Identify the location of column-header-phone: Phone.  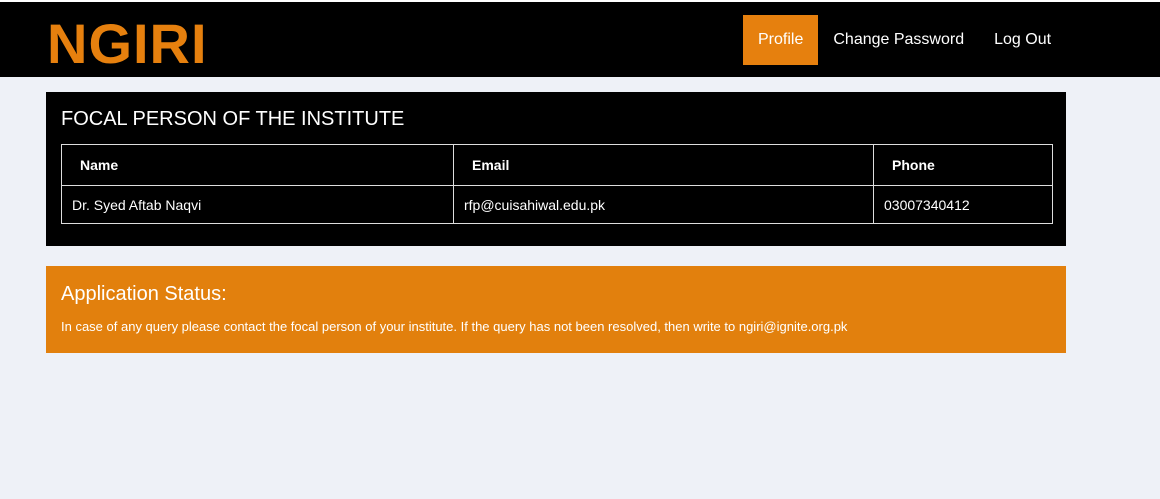
(963, 165).